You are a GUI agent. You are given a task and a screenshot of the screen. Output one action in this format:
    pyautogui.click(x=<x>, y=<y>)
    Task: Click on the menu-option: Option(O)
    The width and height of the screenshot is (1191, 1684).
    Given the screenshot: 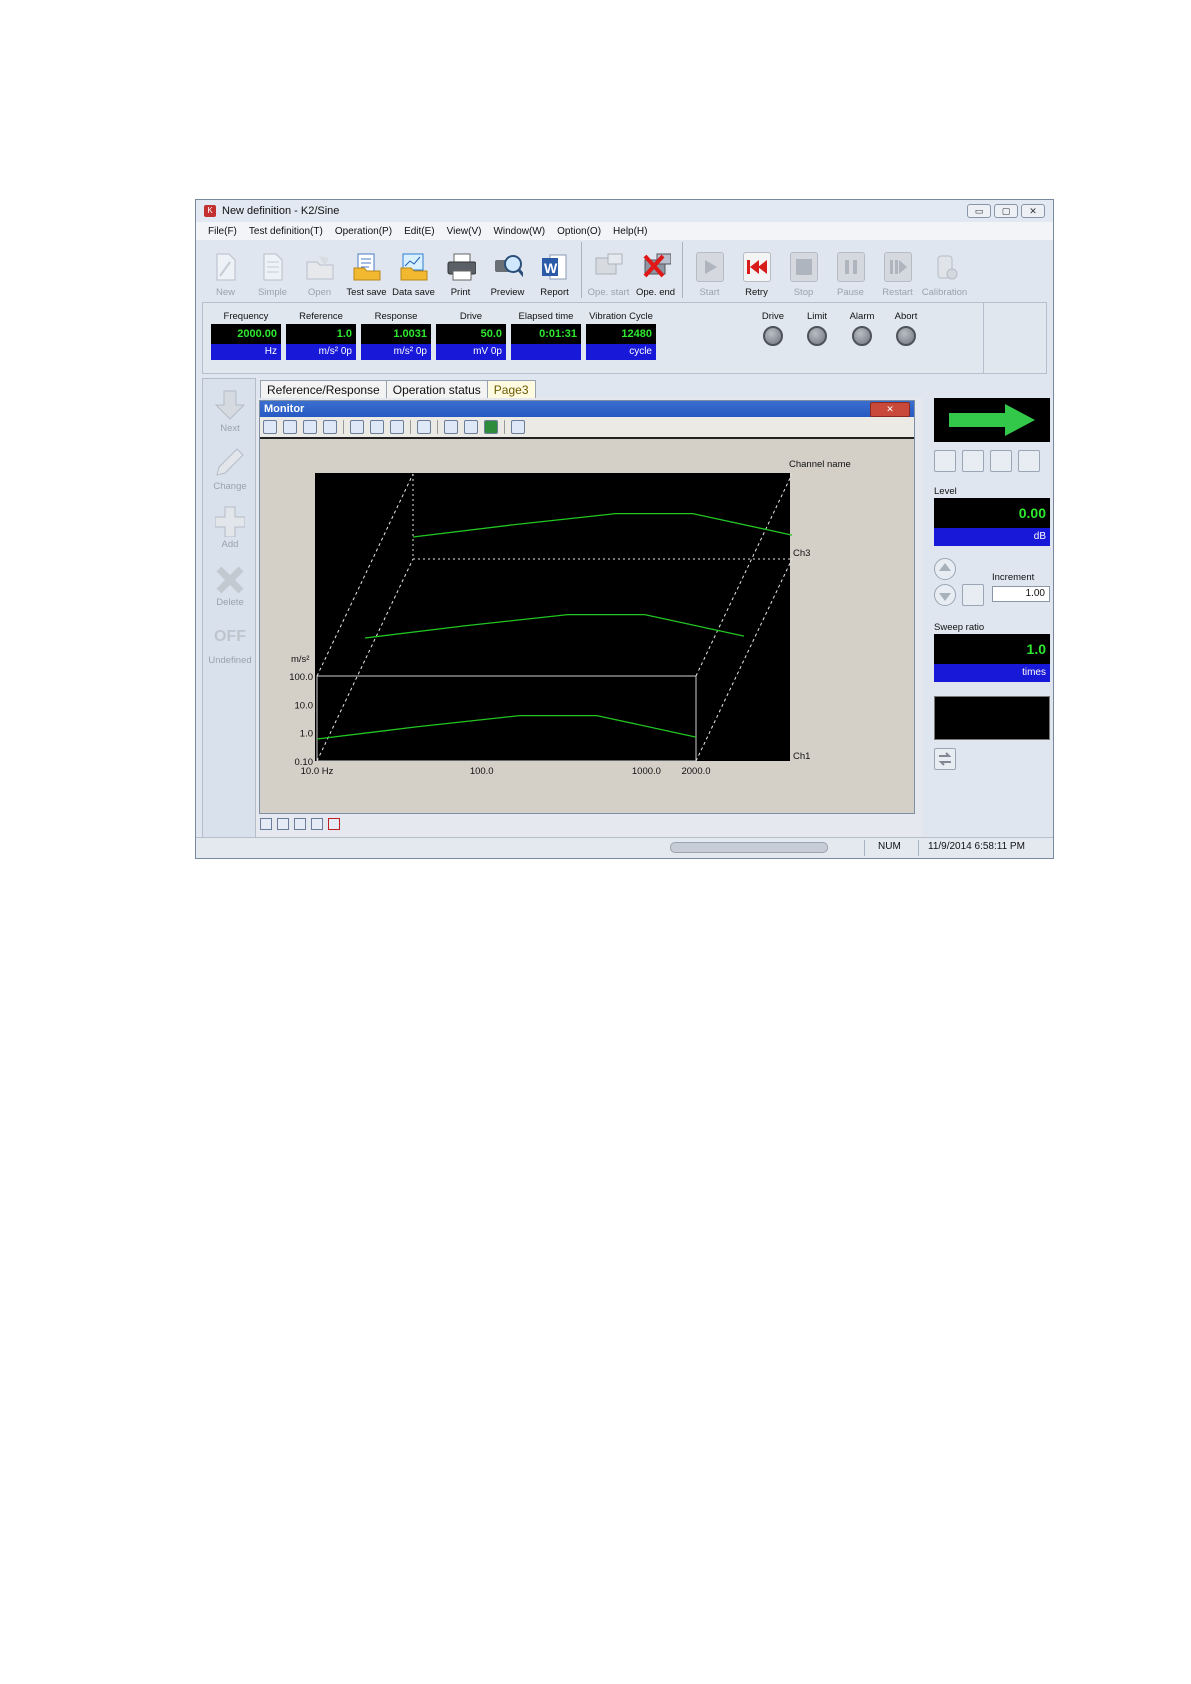 What is the action you would take?
    pyautogui.click(x=579, y=231)
    